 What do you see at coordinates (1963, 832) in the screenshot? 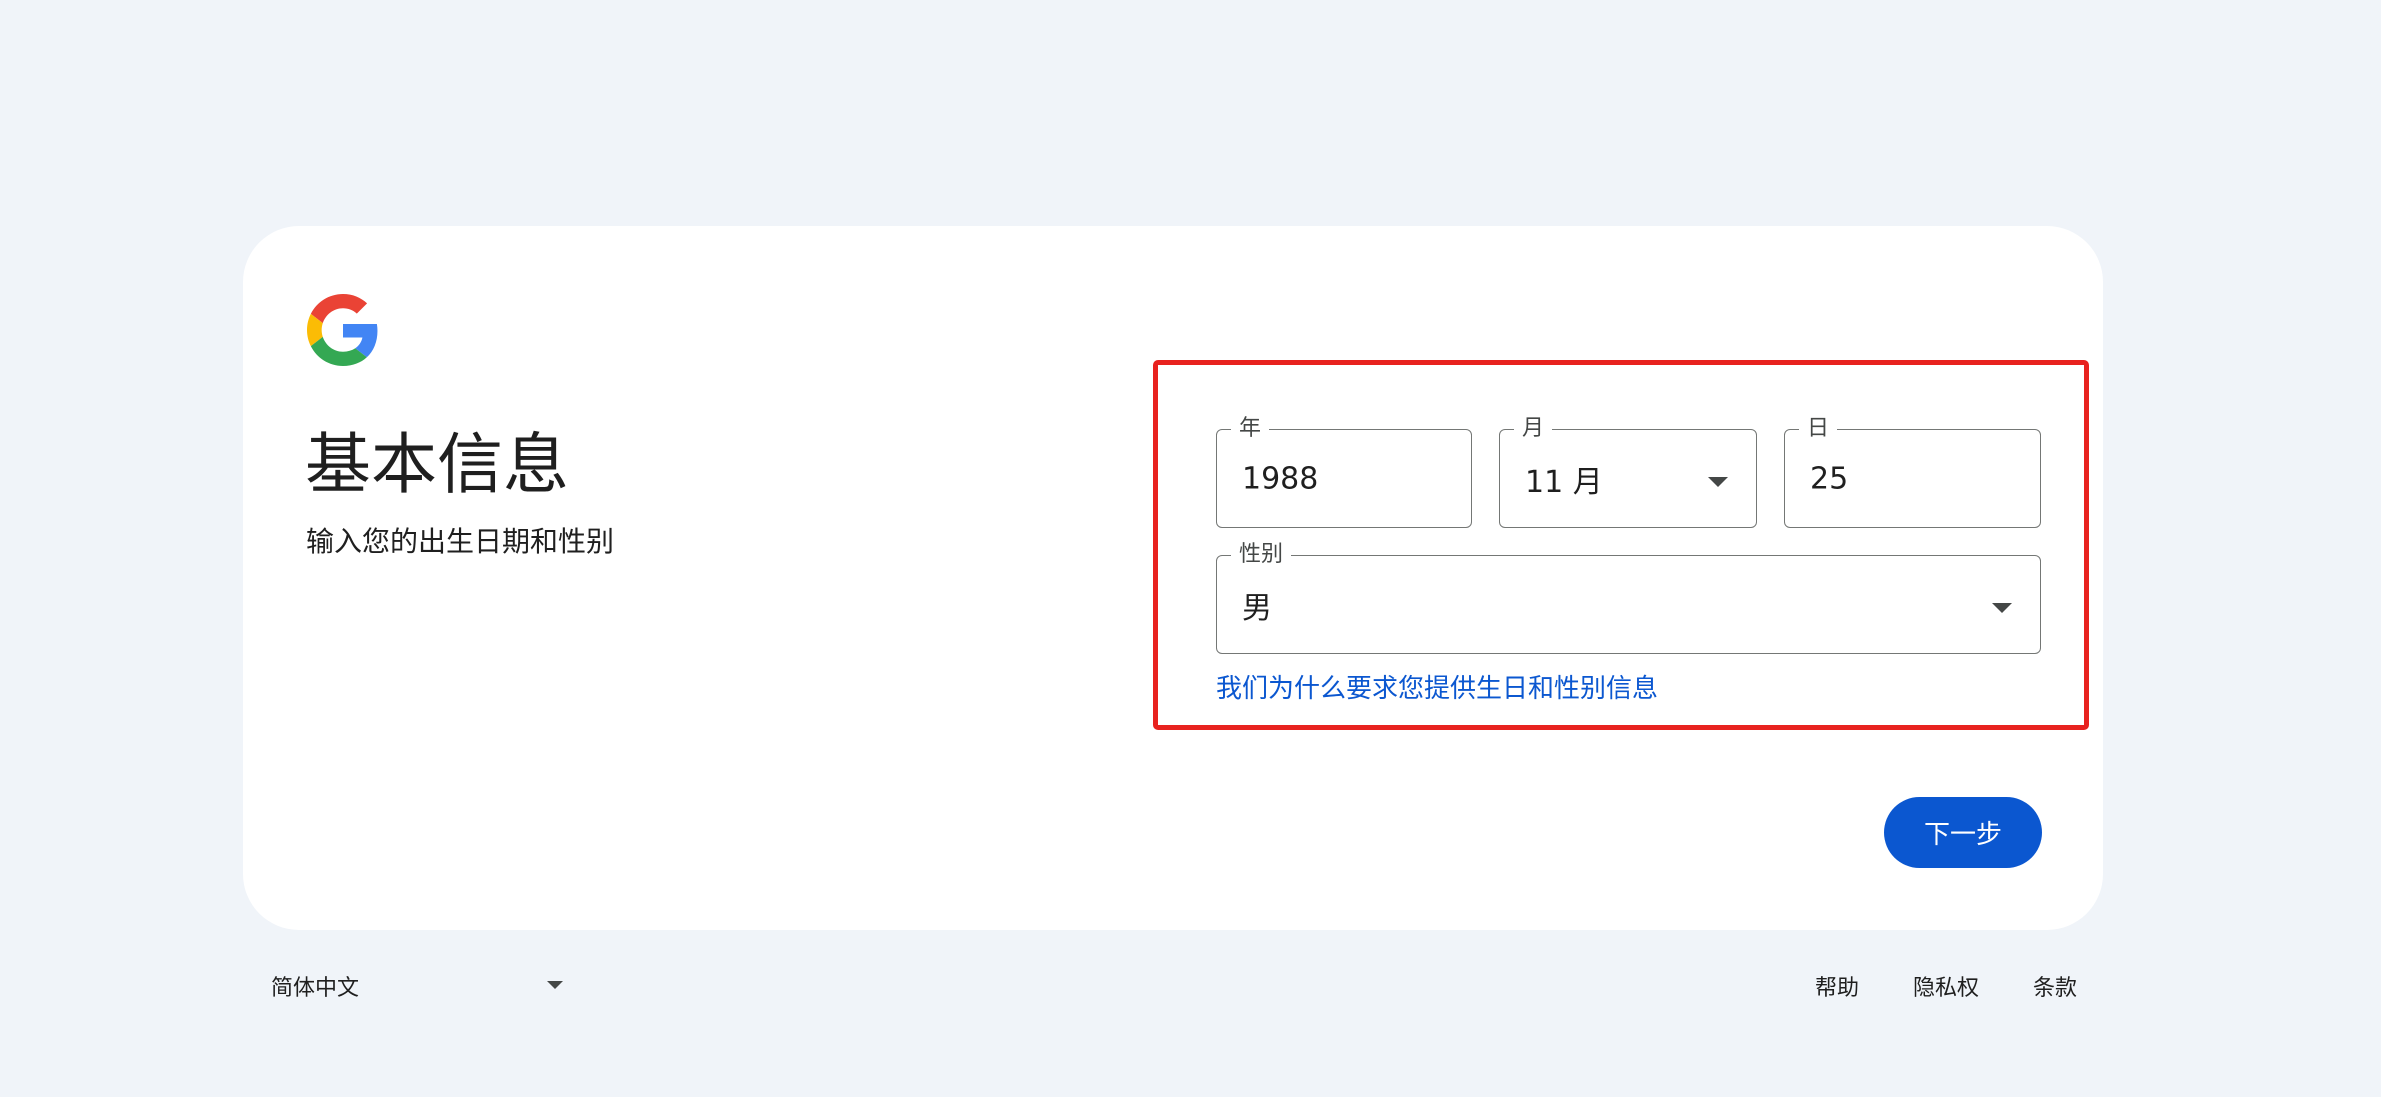
I see `next-button: 下一步` at bounding box center [1963, 832].